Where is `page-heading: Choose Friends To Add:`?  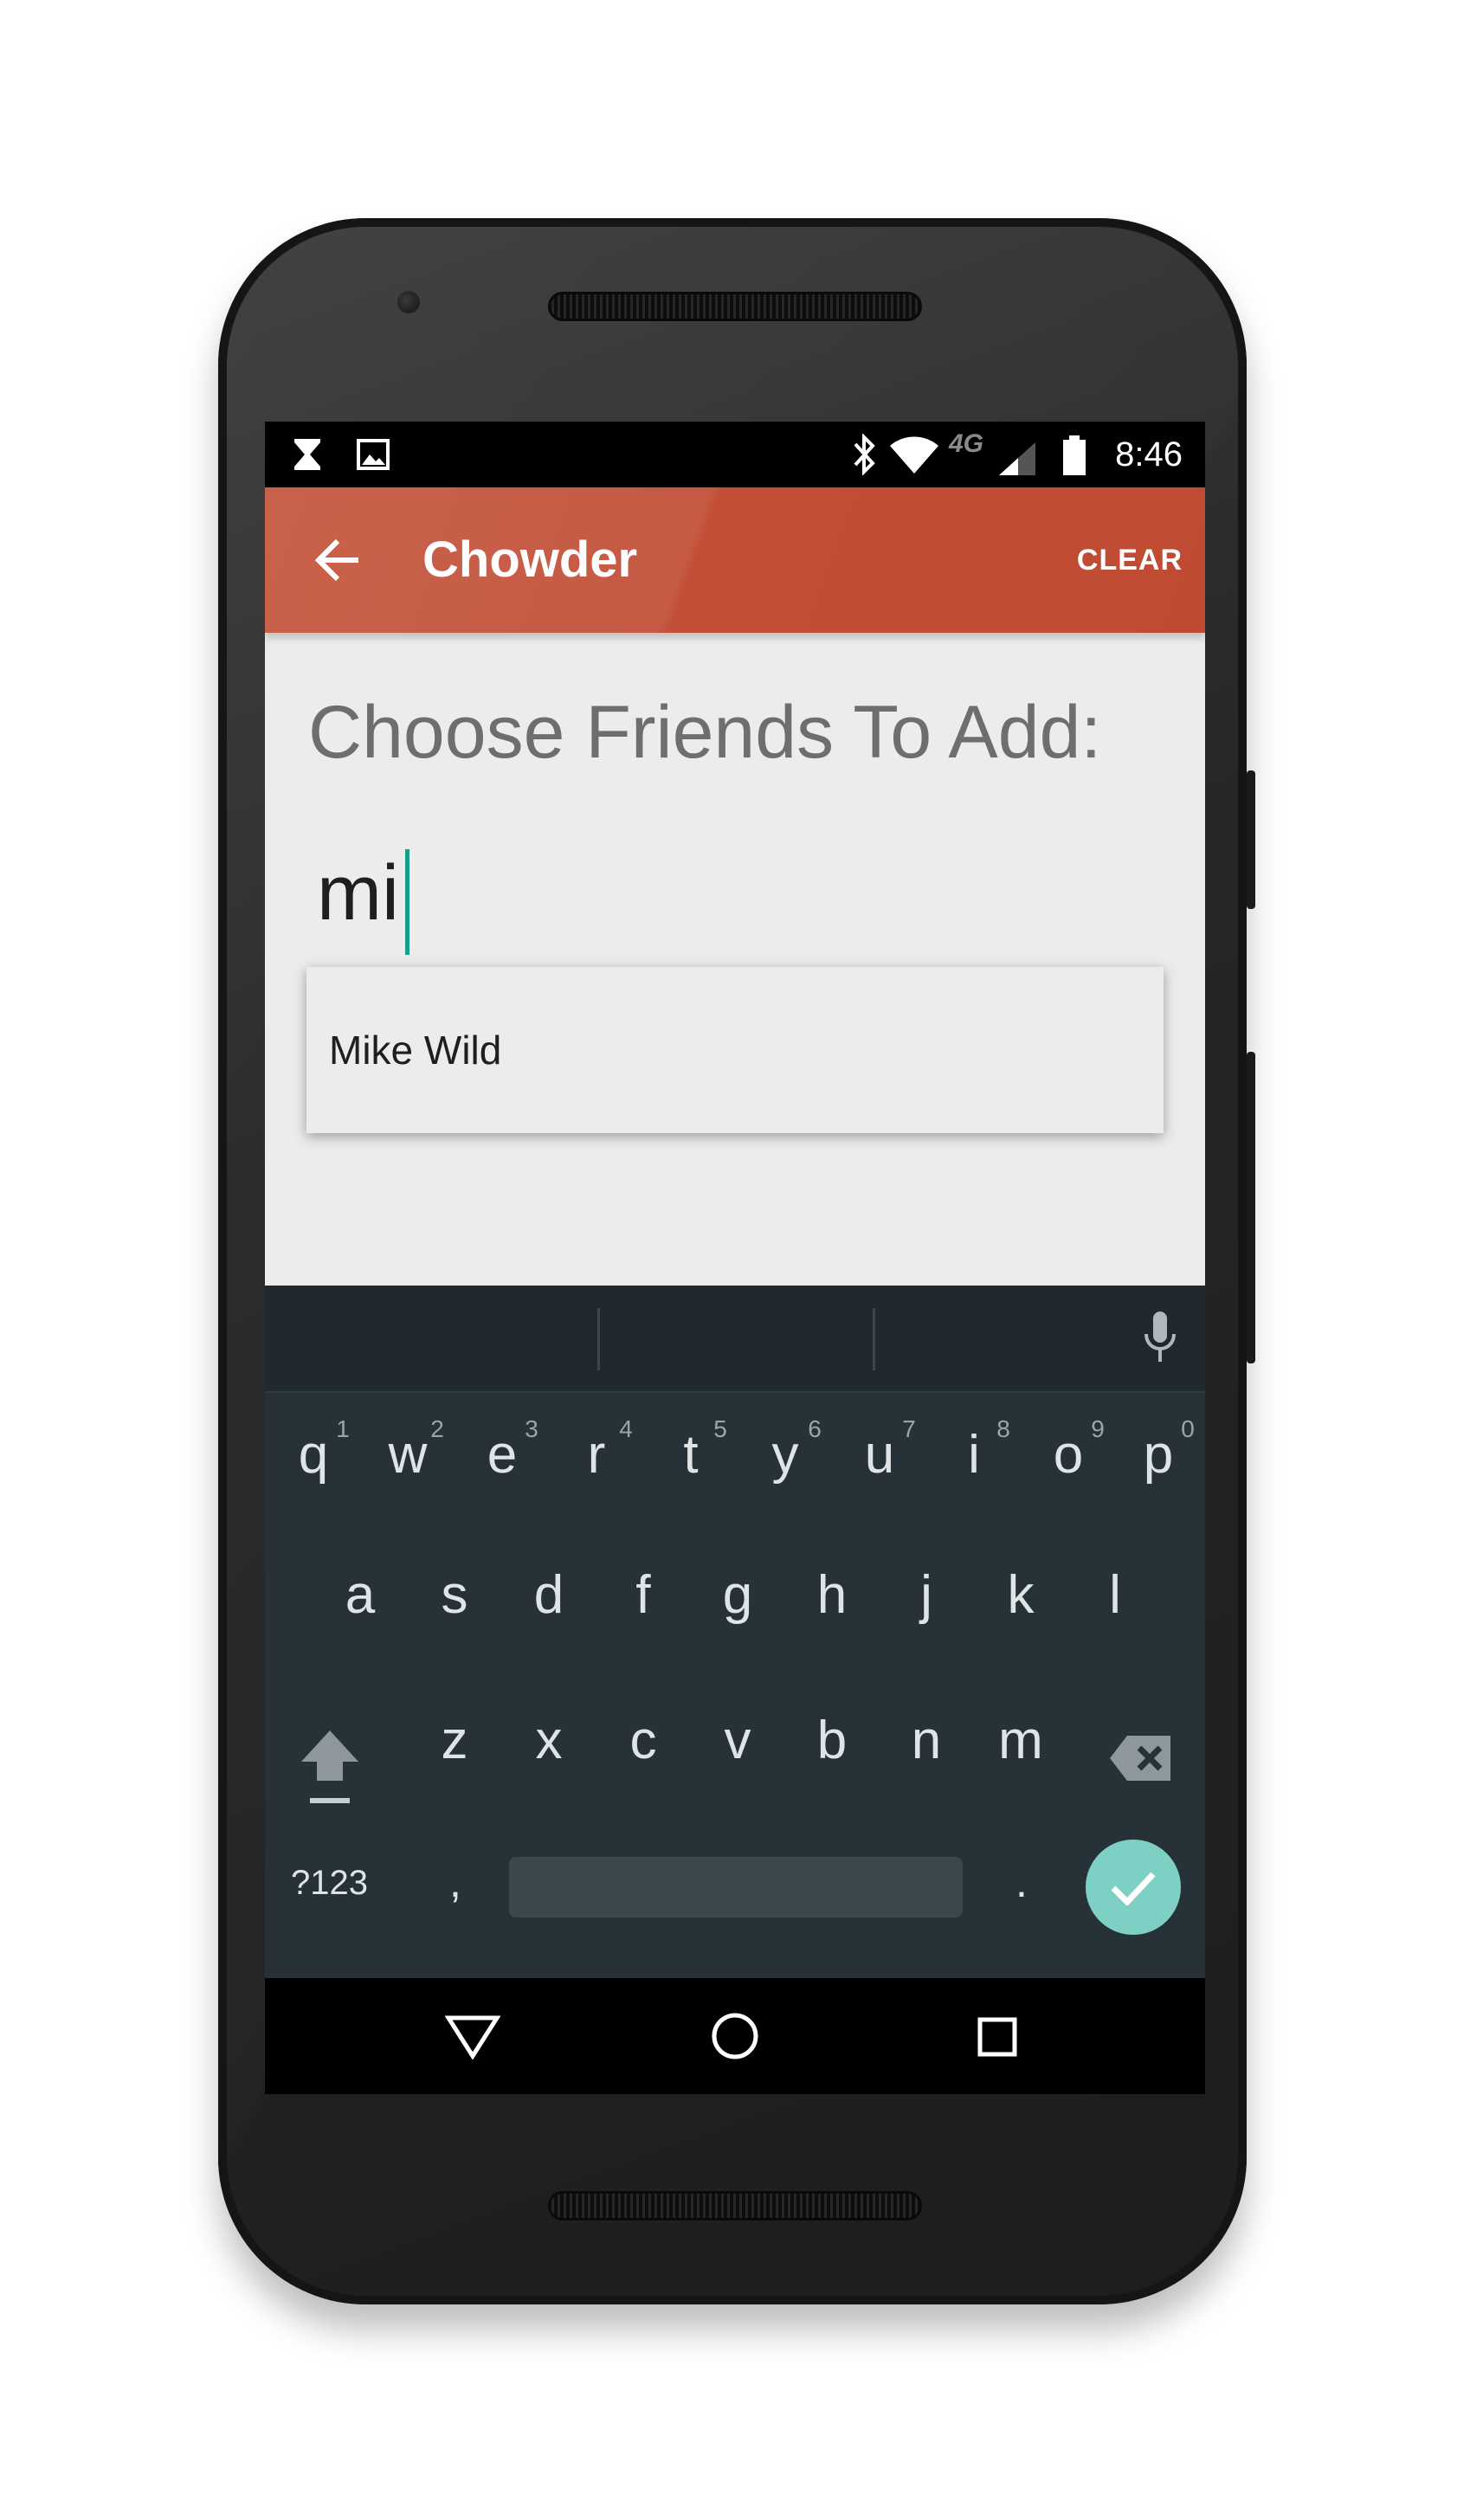 page-heading: Choose Friends To Add: is located at coordinates (705, 732).